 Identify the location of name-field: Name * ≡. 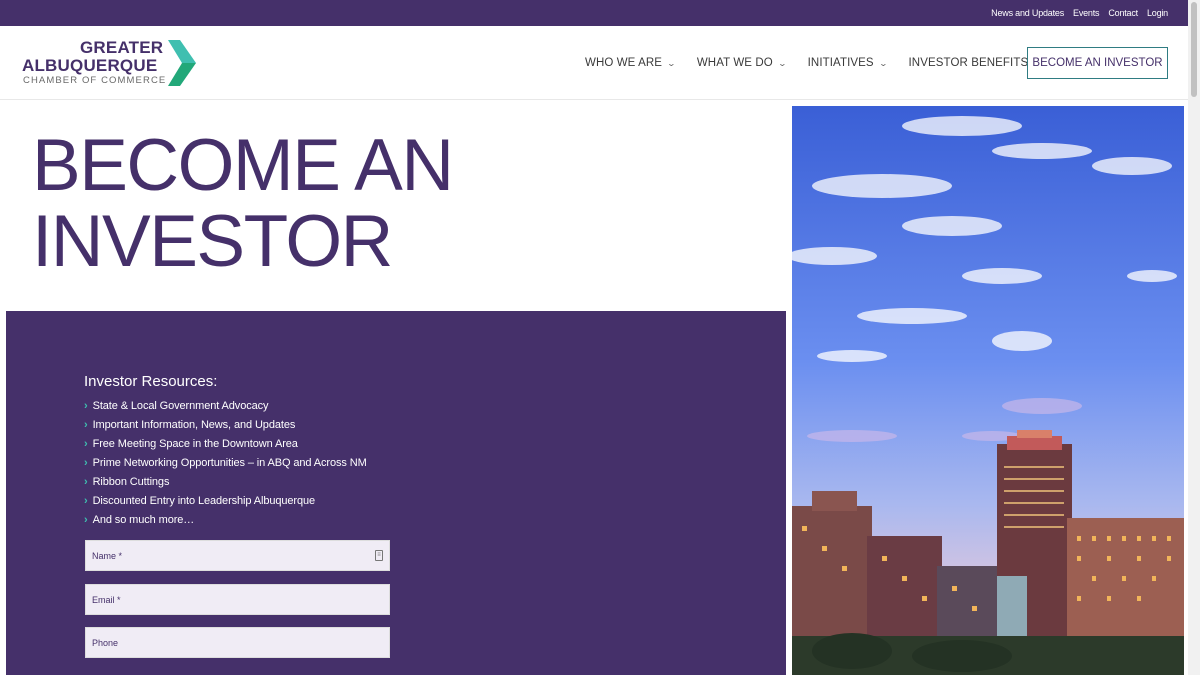
(237, 555).